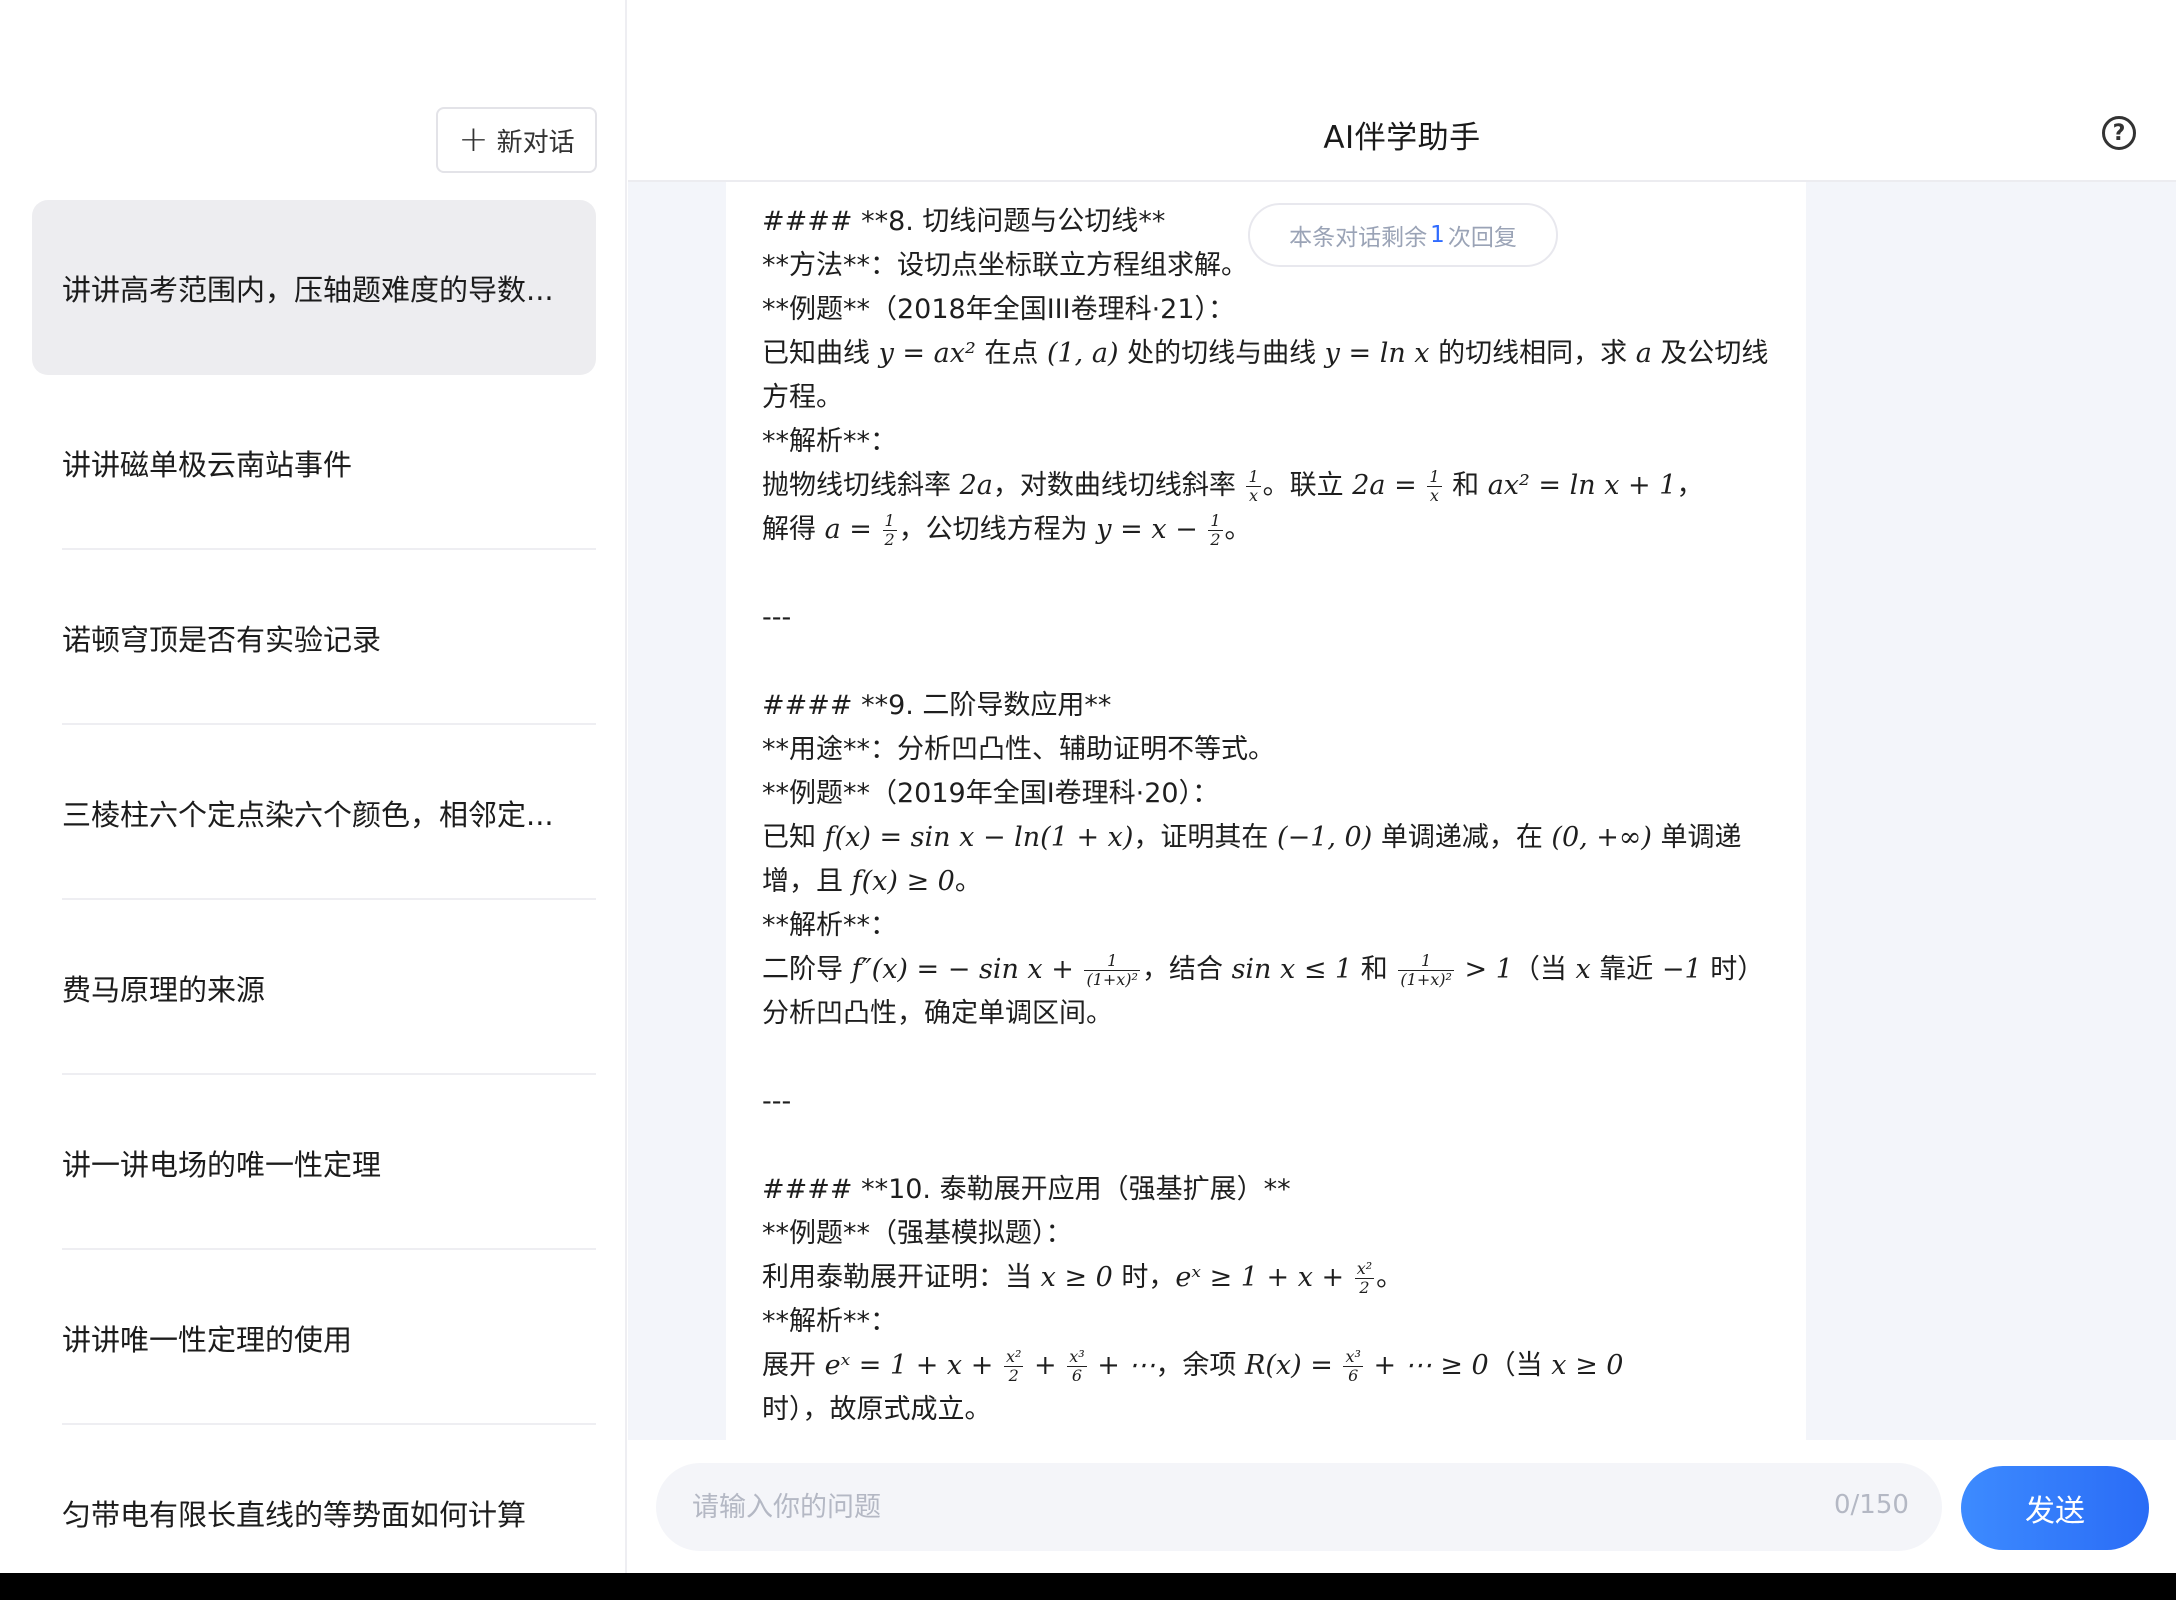  I want to click on page-title: AI伴学助手, so click(1402, 138).